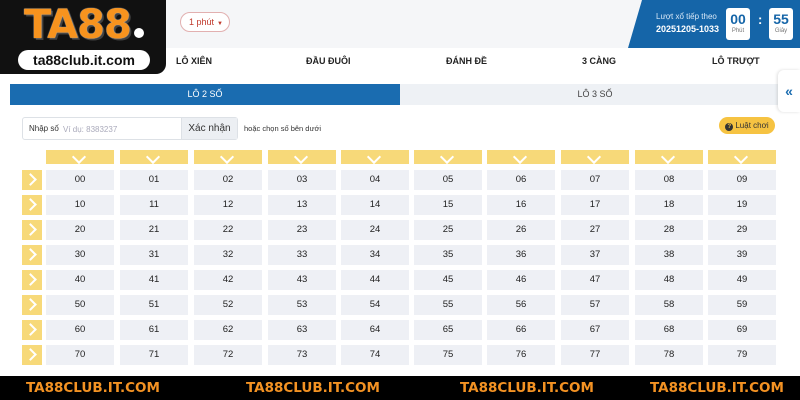  I want to click on number-input, so click(122, 129).